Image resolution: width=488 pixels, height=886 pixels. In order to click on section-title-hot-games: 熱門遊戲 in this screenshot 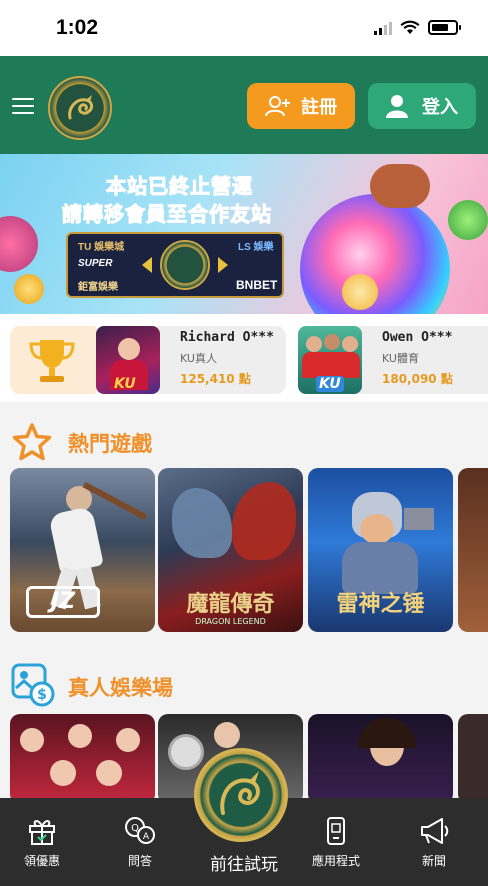, I will do `click(110, 444)`.